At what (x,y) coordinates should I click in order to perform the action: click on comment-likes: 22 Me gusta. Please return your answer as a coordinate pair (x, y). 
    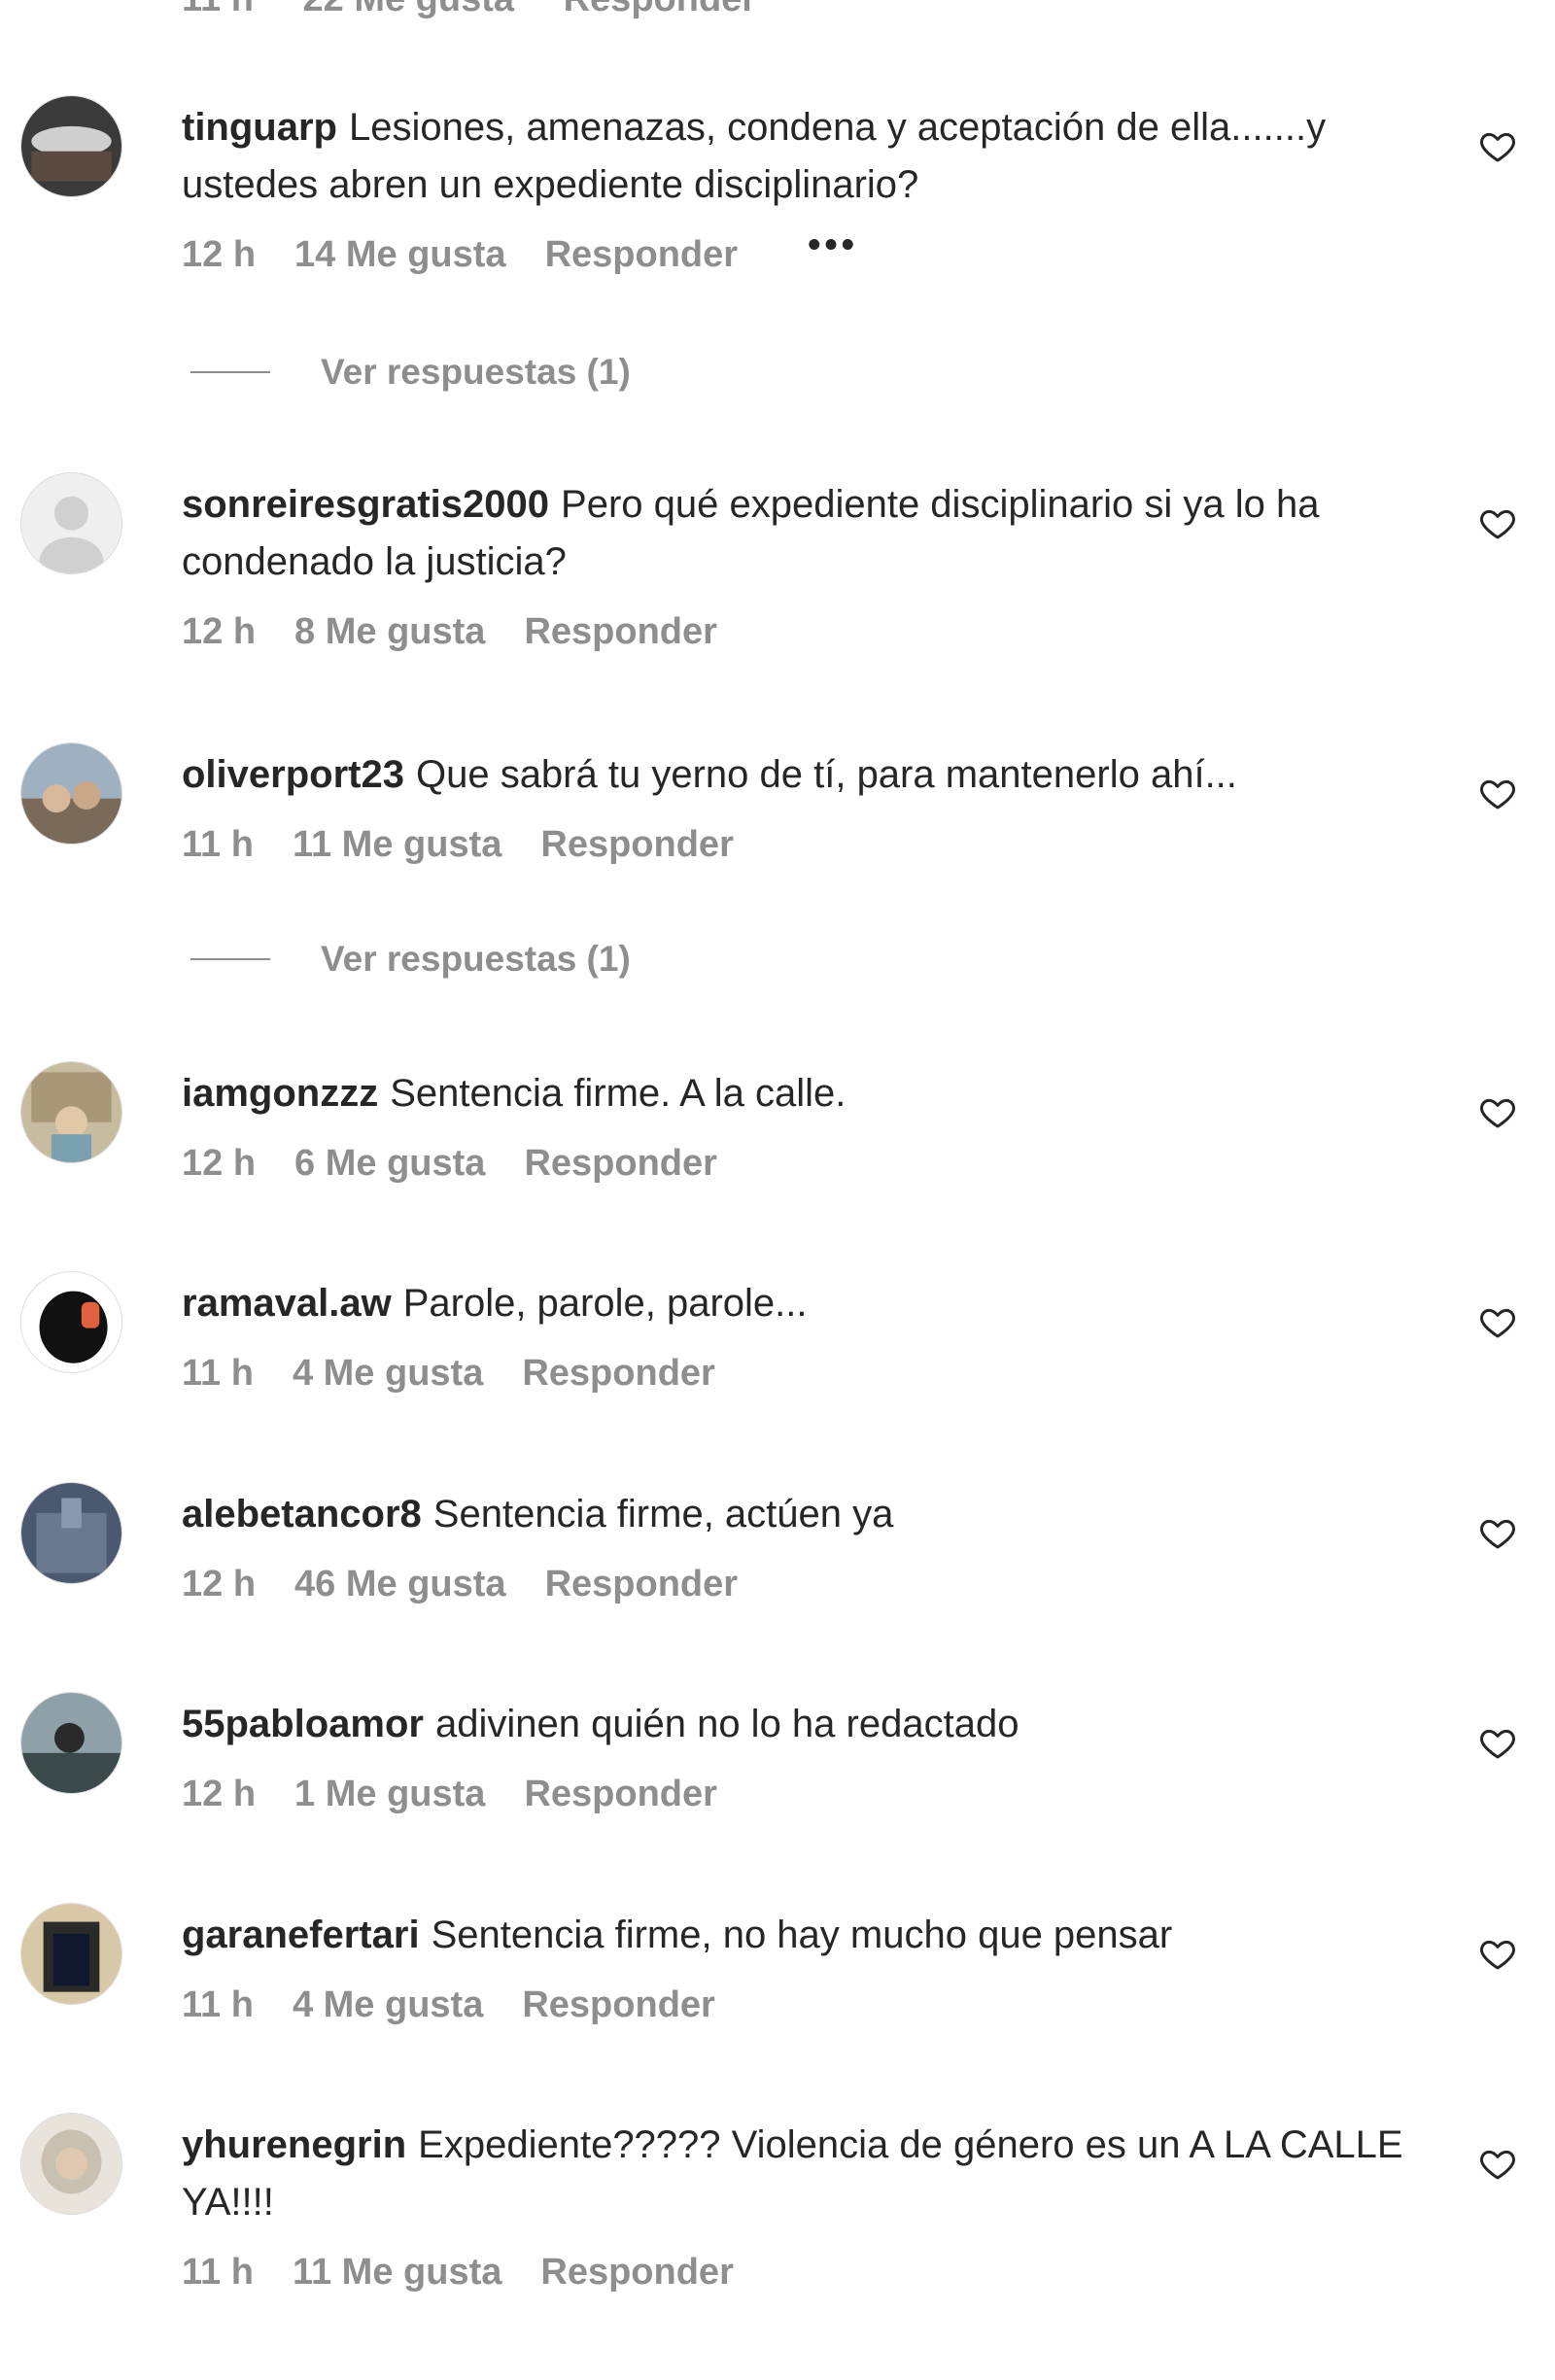
    Looking at the image, I should click on (409, 9).